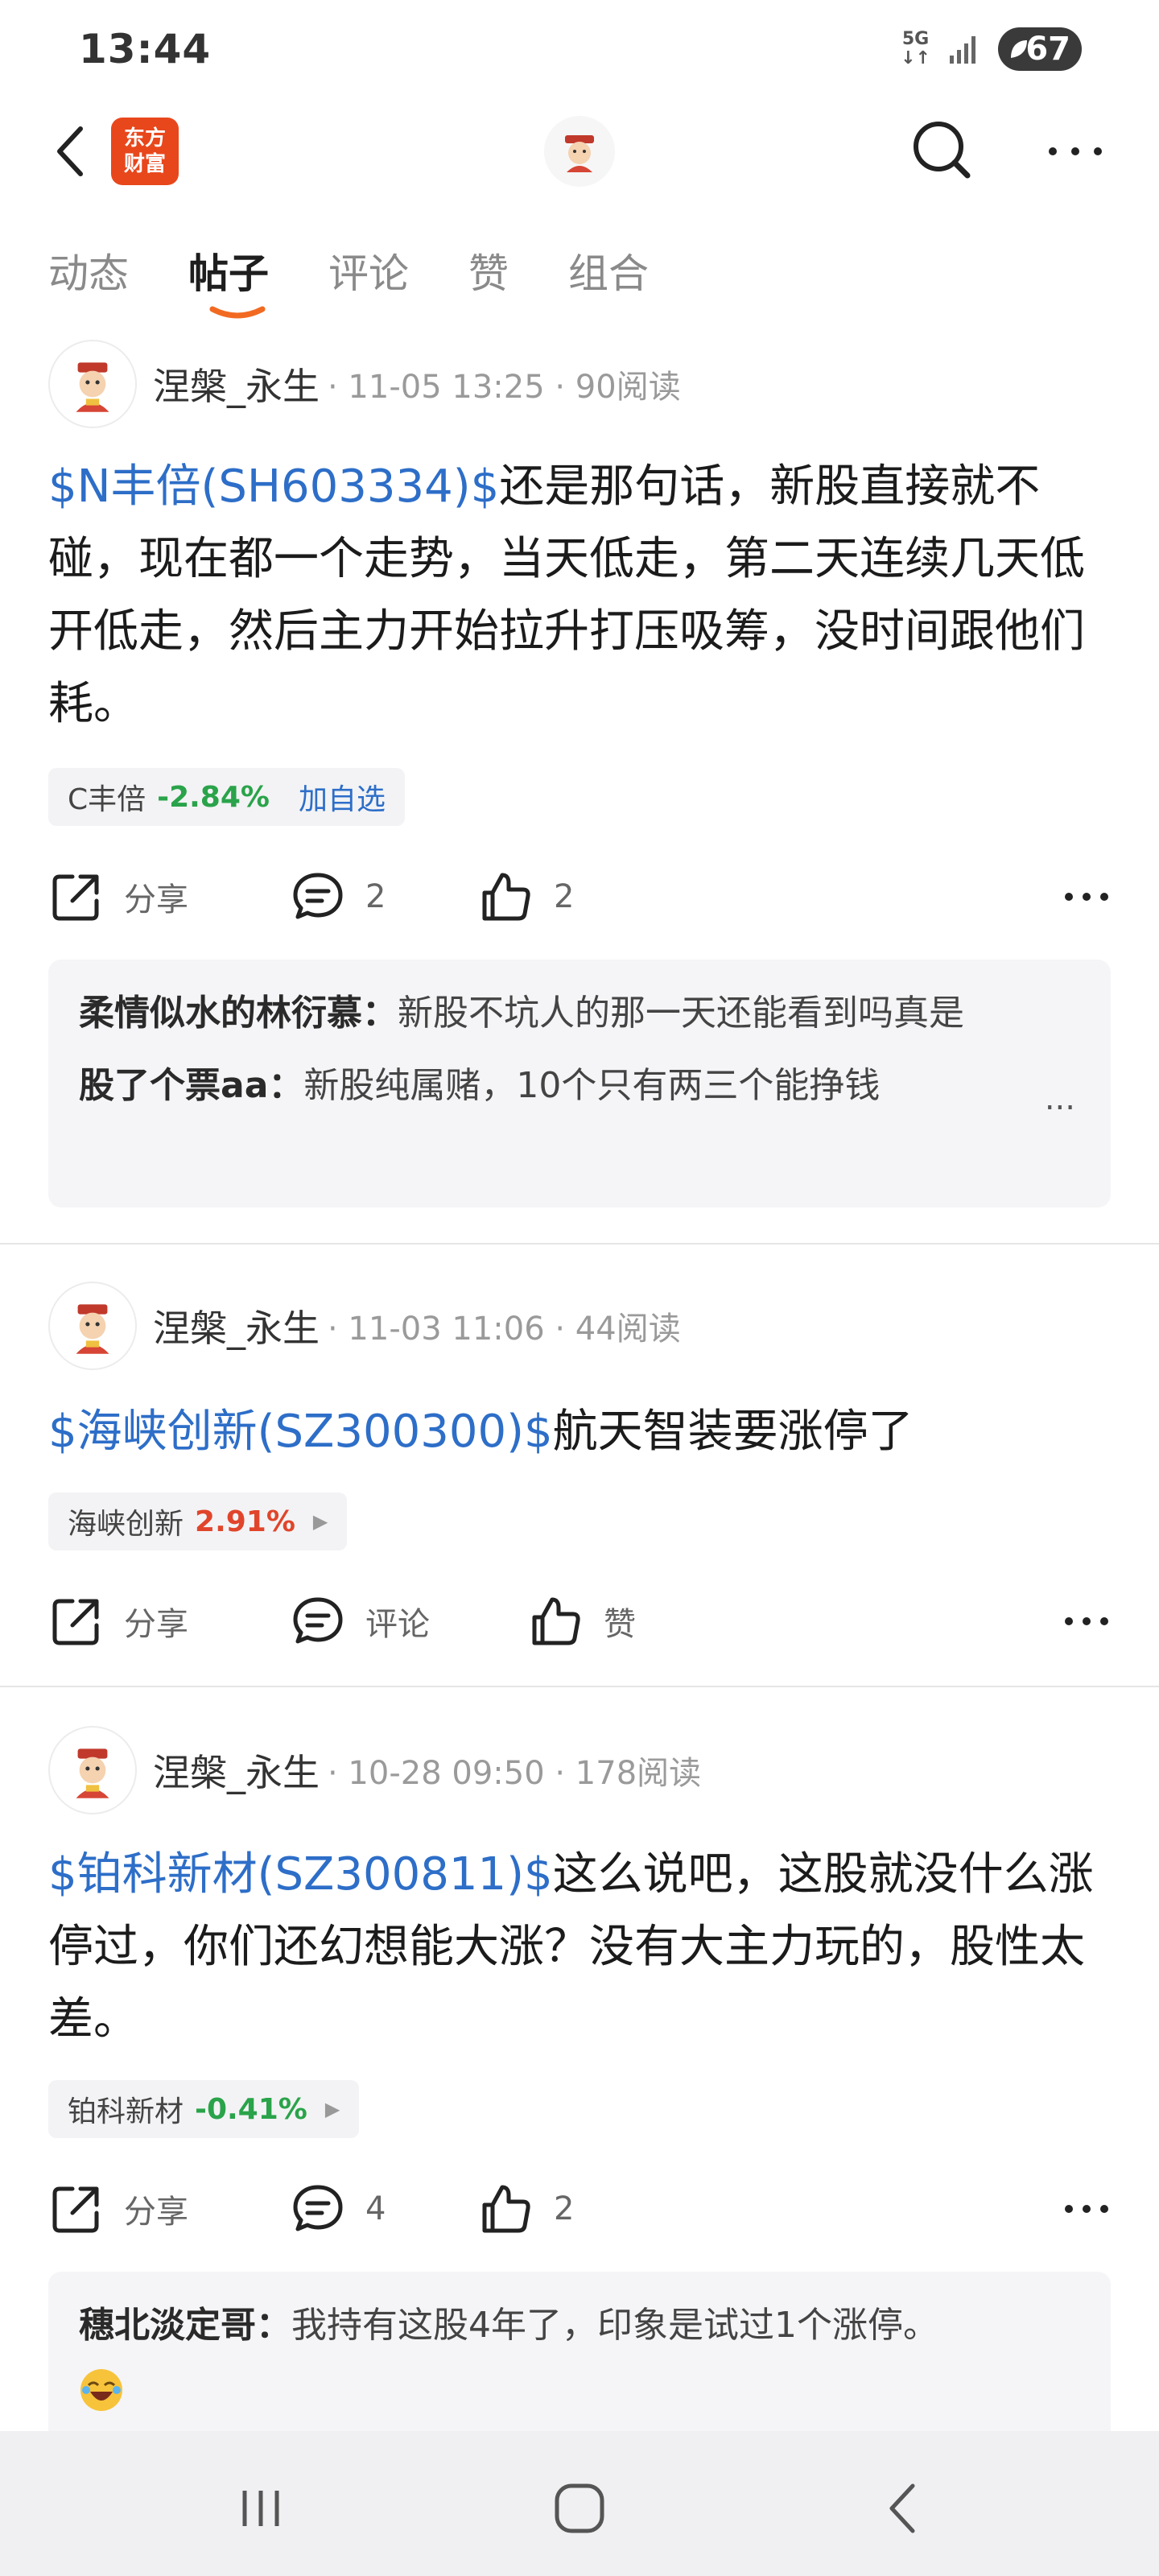 The width and height of the screenshot is (1159, 2576). What do you see at coordinates (245, 1521) in the screenshot?
I see `chip-change: 2.91%` at bounding box center [245, 1521].